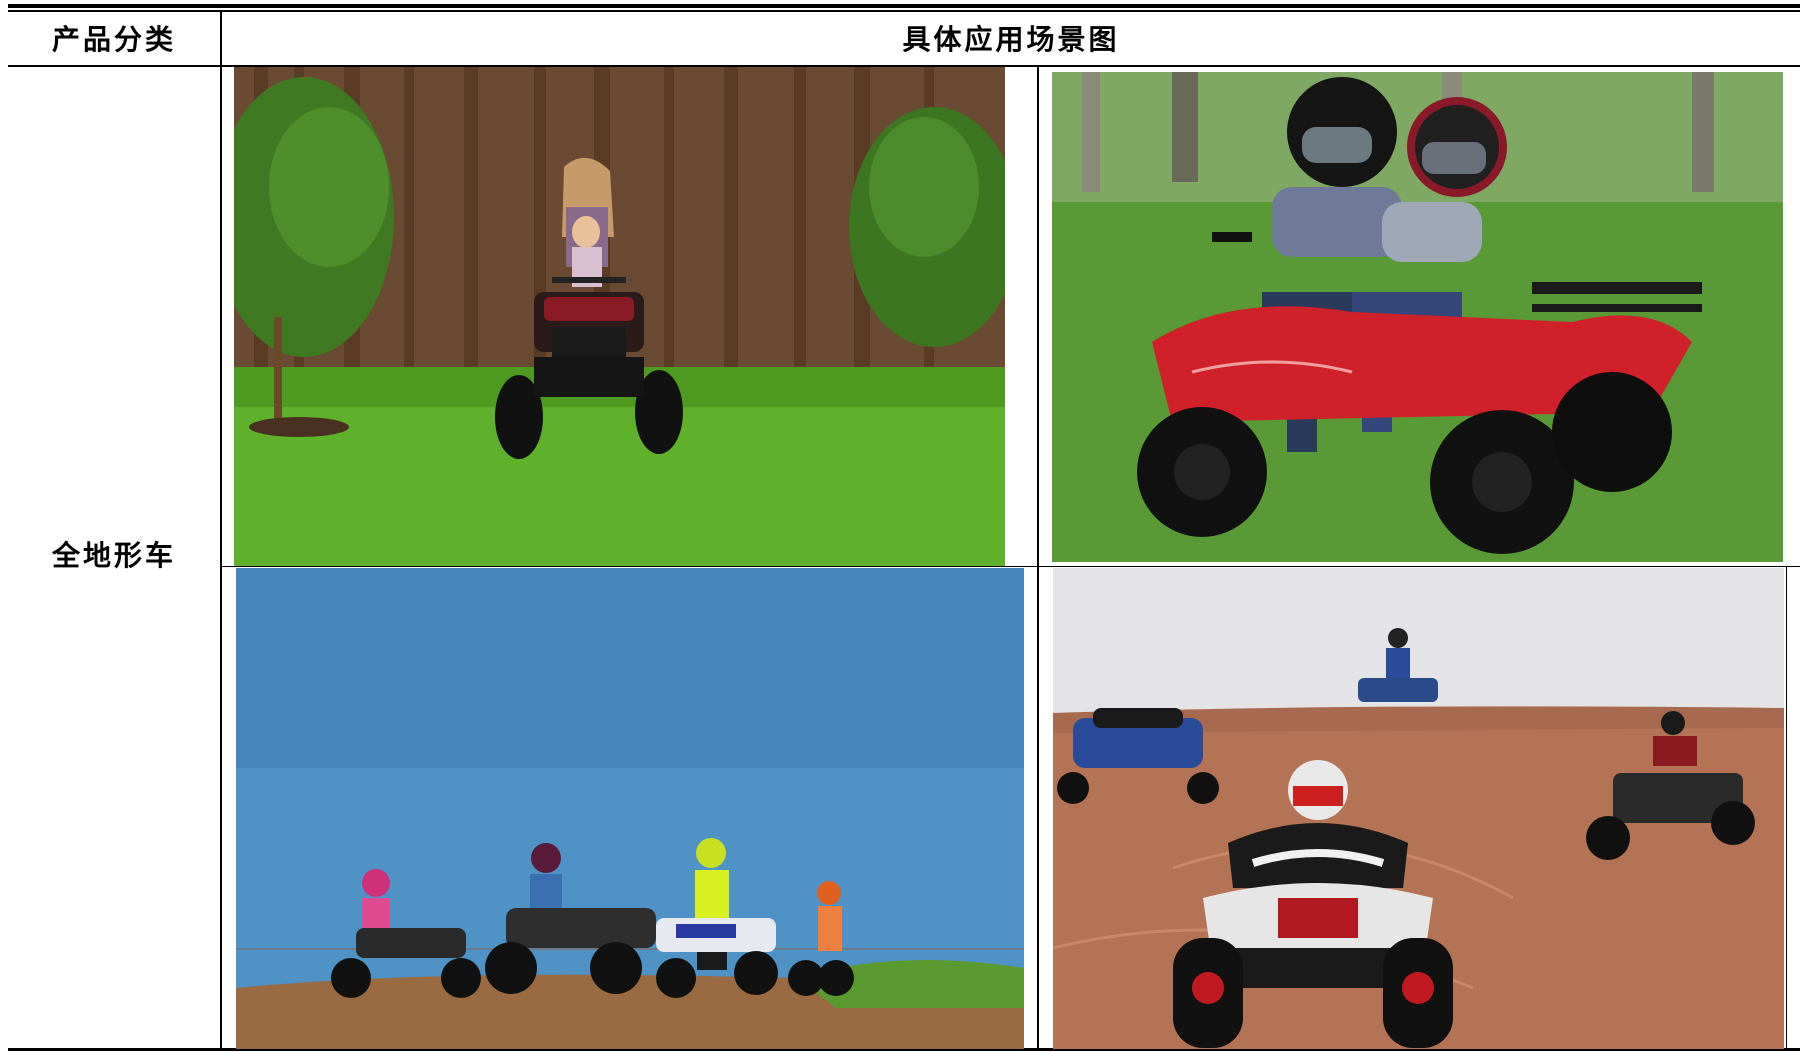 This screenshot has width=1800, height=1052. Describe the element at coordinates (113, 39) in the screenshot. I see `header-product-category: 产品分类` at that location.